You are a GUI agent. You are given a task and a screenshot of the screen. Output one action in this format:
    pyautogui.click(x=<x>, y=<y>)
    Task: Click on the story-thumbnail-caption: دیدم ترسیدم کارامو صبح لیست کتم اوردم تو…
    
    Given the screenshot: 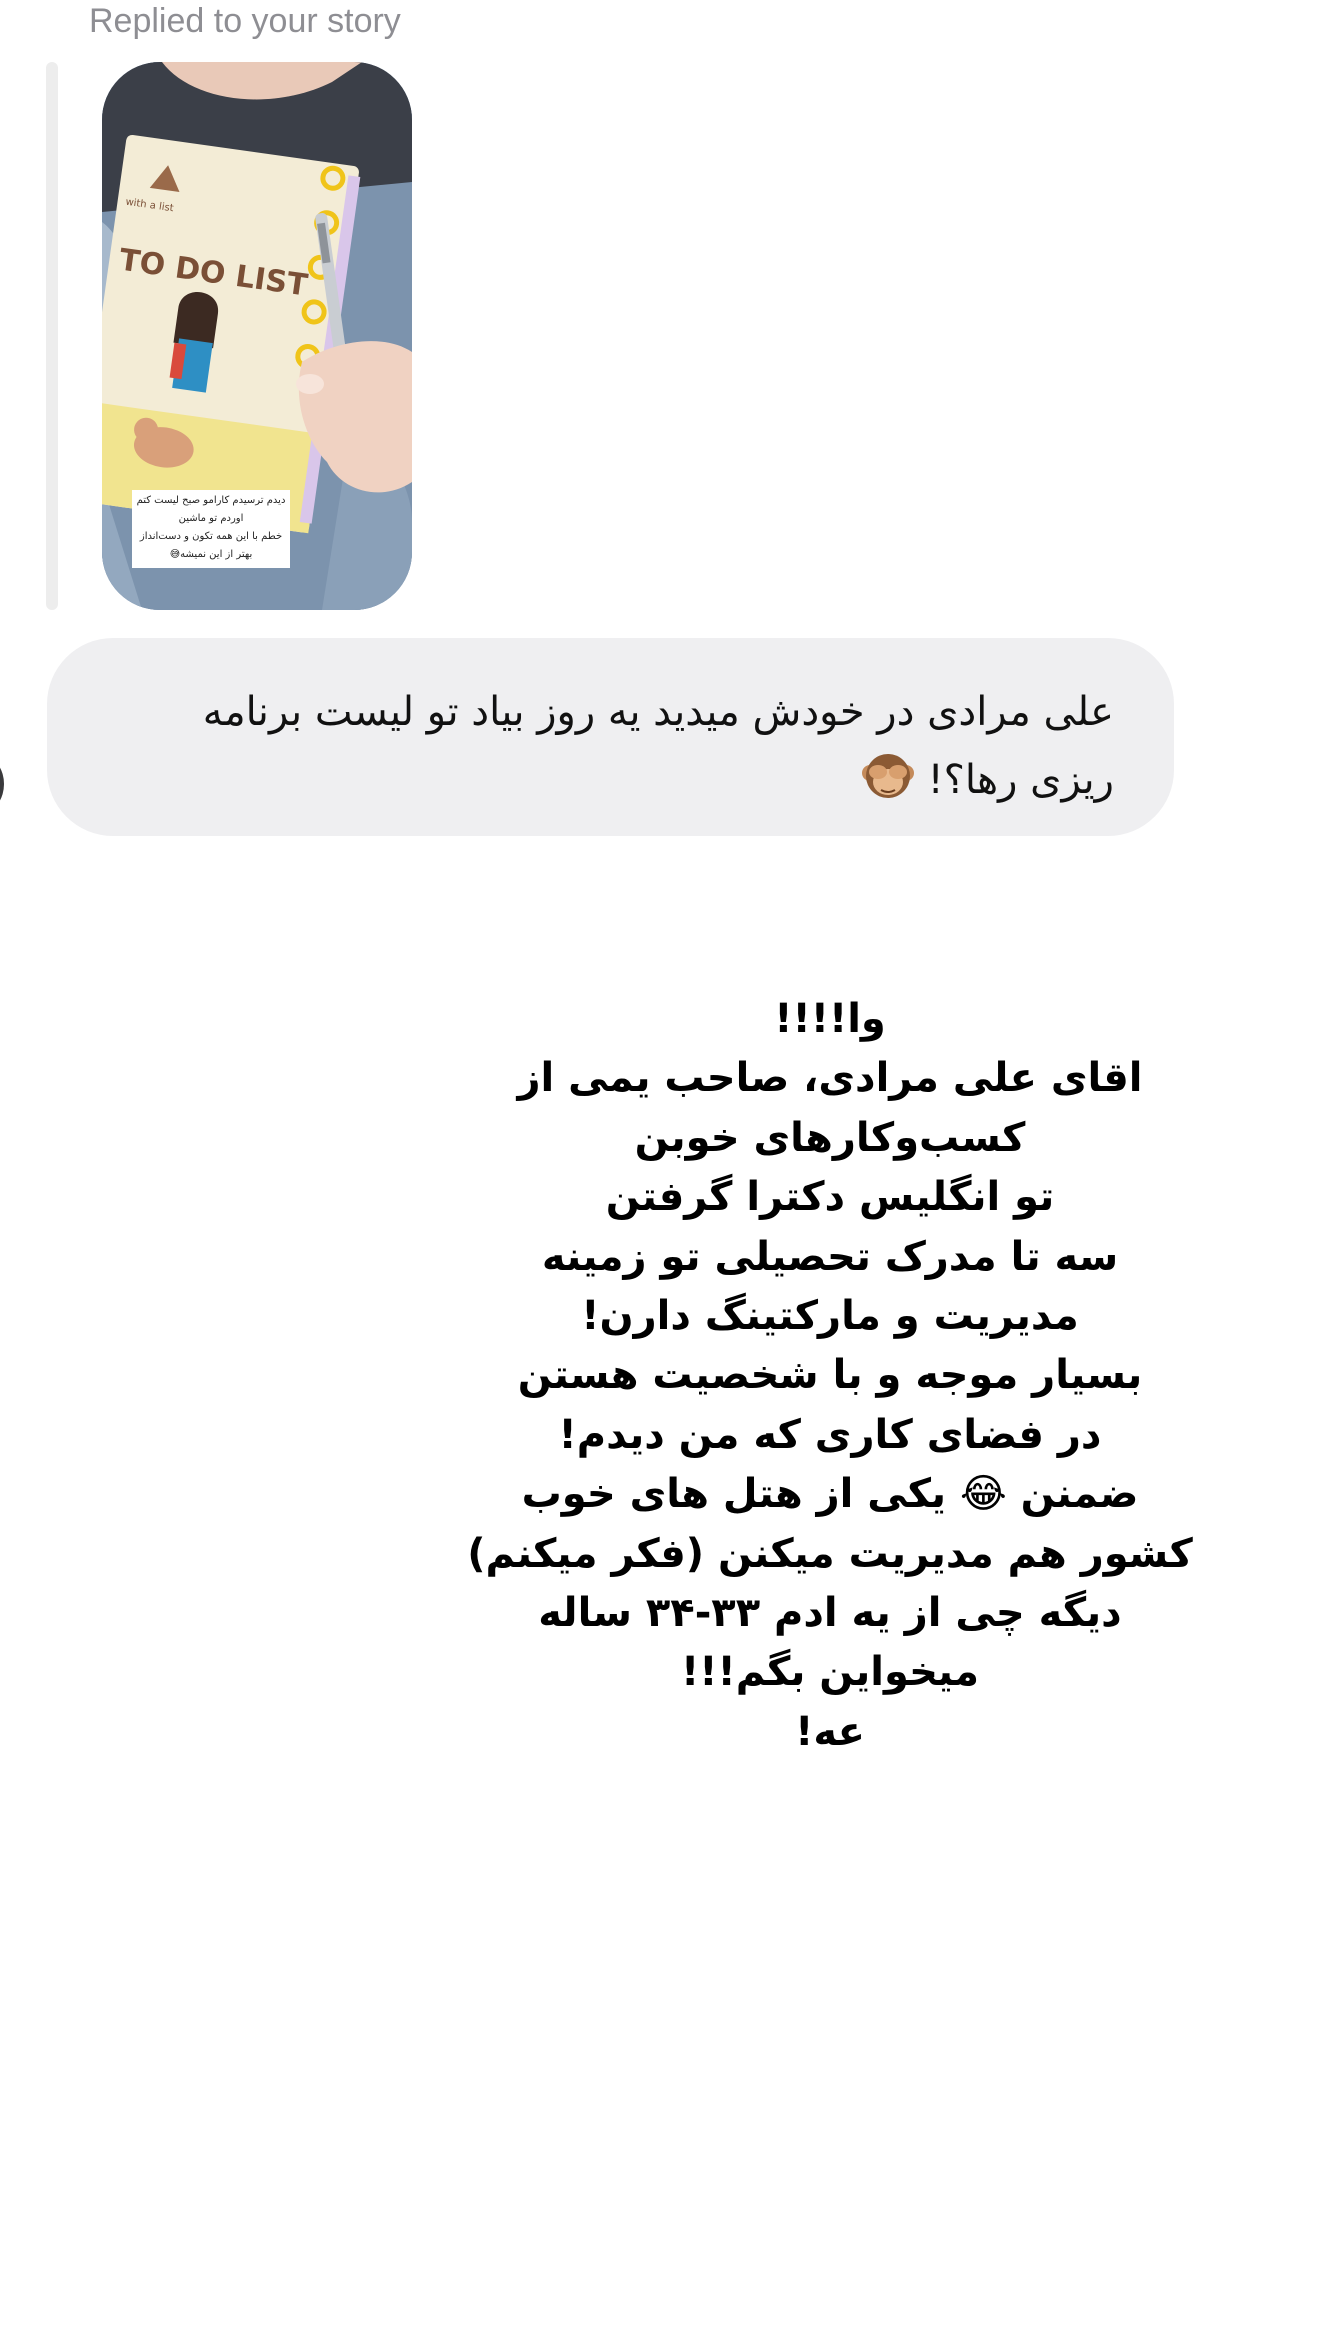 What is the action you would take?
    pyautogui.click(x=211, y=529)
    